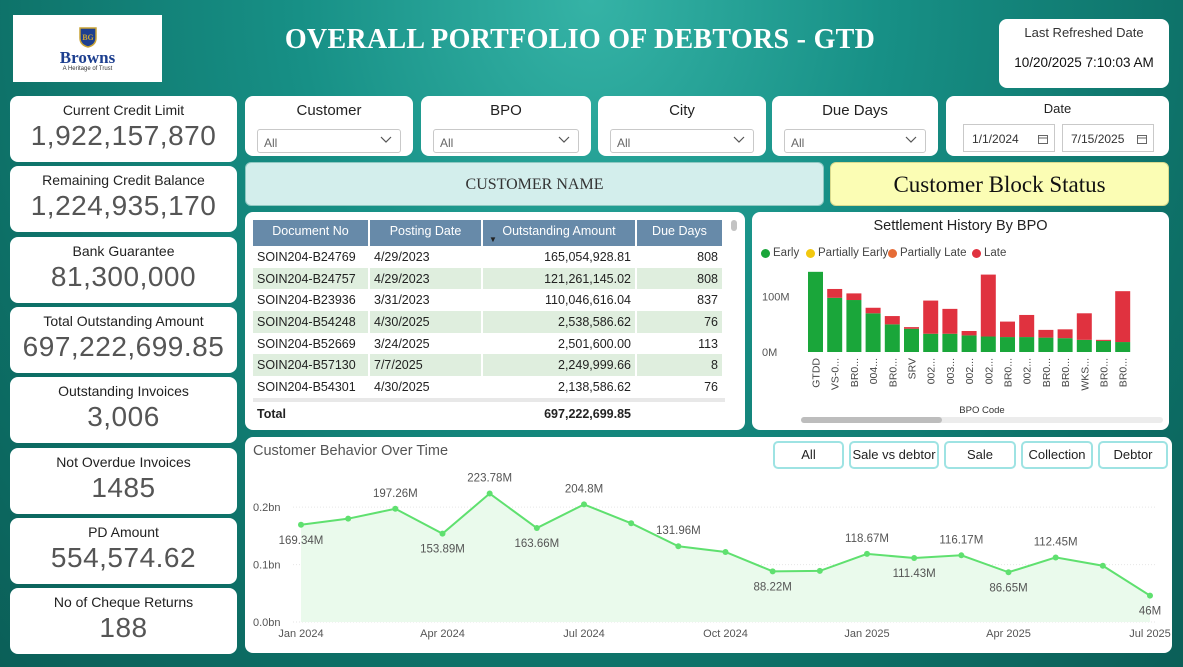  What do you see at coordinates (817, 373) in the screenshot?
I see `x-tick-label: GTDD` at bounding box center [817, 373].